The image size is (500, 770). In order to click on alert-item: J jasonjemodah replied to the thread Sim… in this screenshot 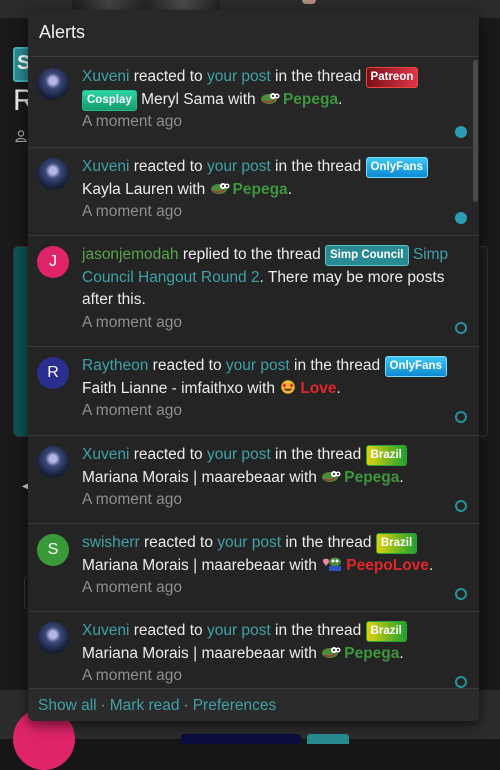, I will do `click(253, 291)`.